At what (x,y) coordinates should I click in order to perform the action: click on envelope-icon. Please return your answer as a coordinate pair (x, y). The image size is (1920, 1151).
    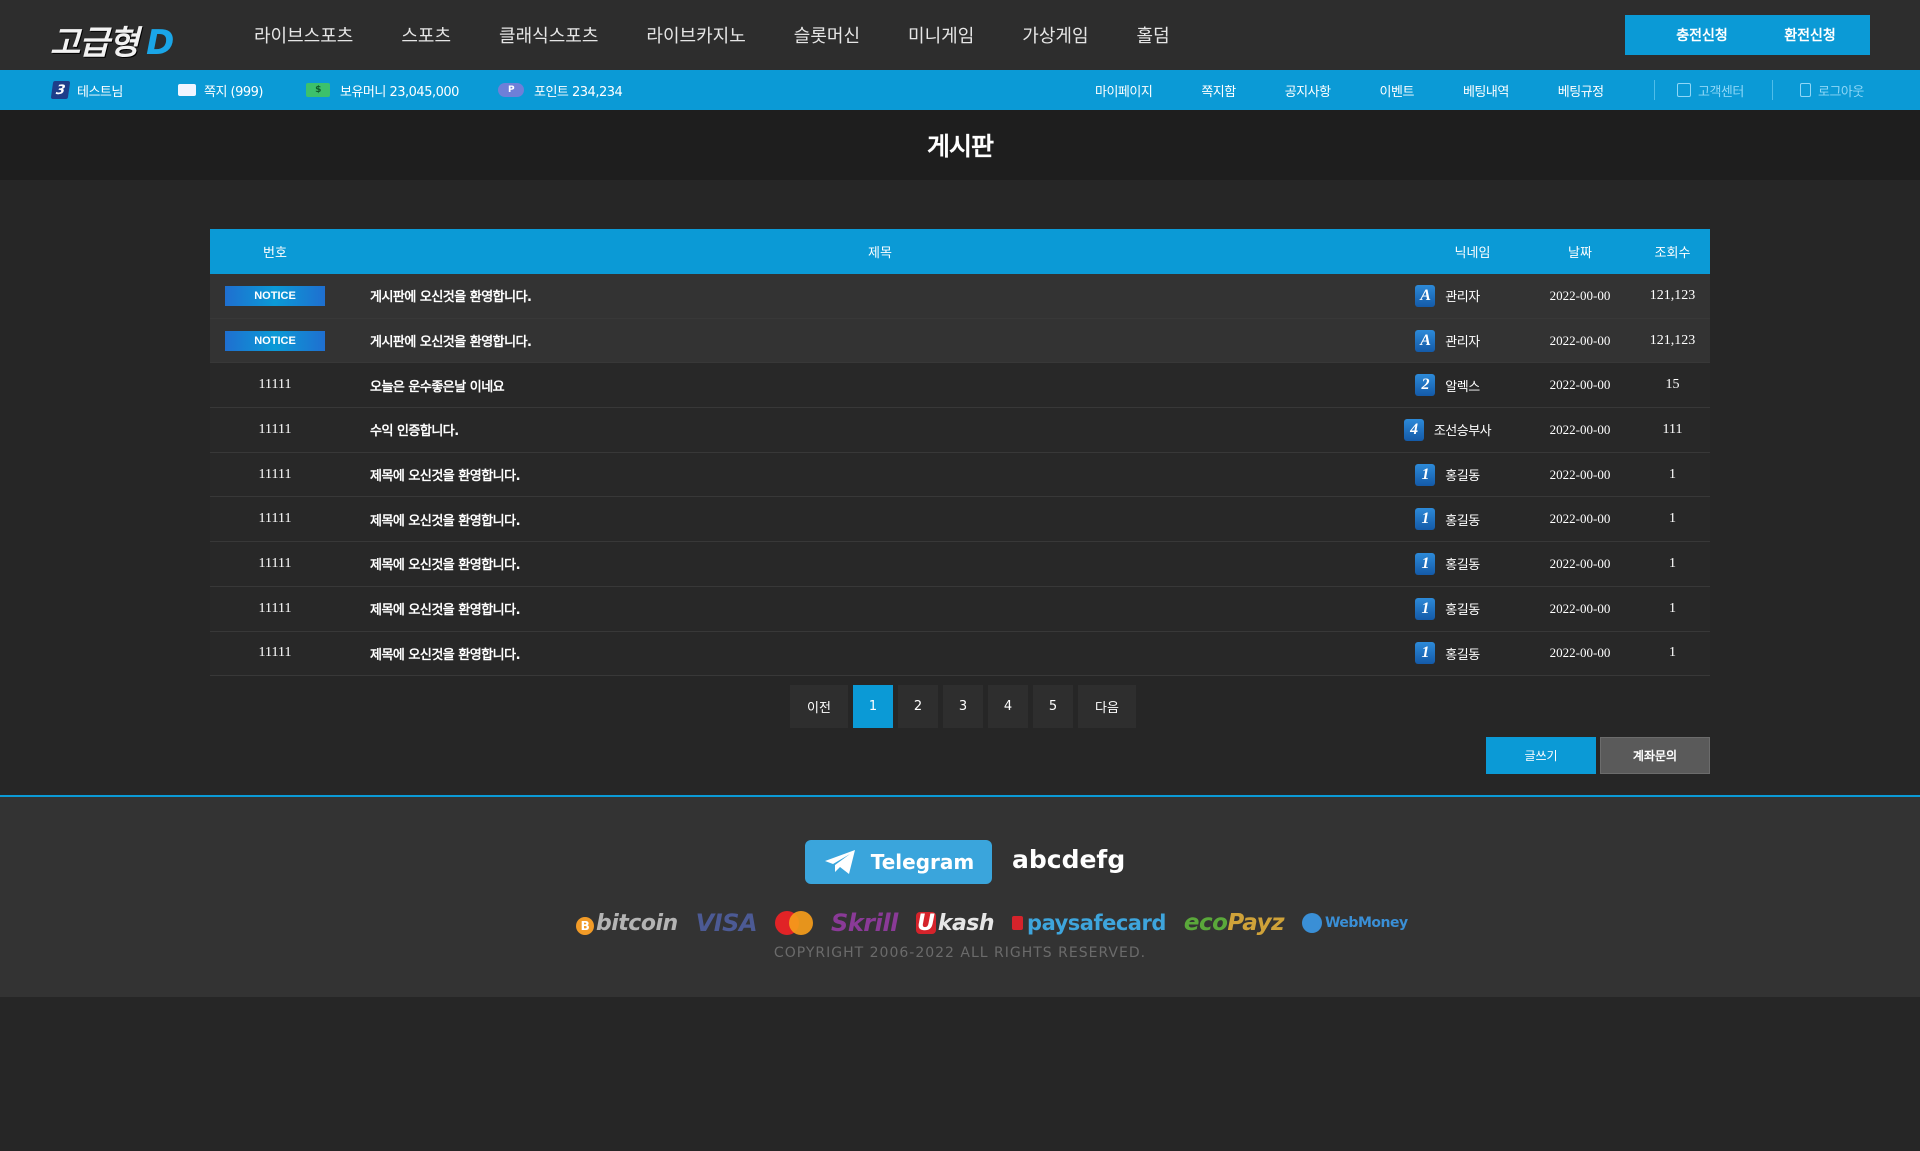
    Looking at the image, I should click on (187, 90).